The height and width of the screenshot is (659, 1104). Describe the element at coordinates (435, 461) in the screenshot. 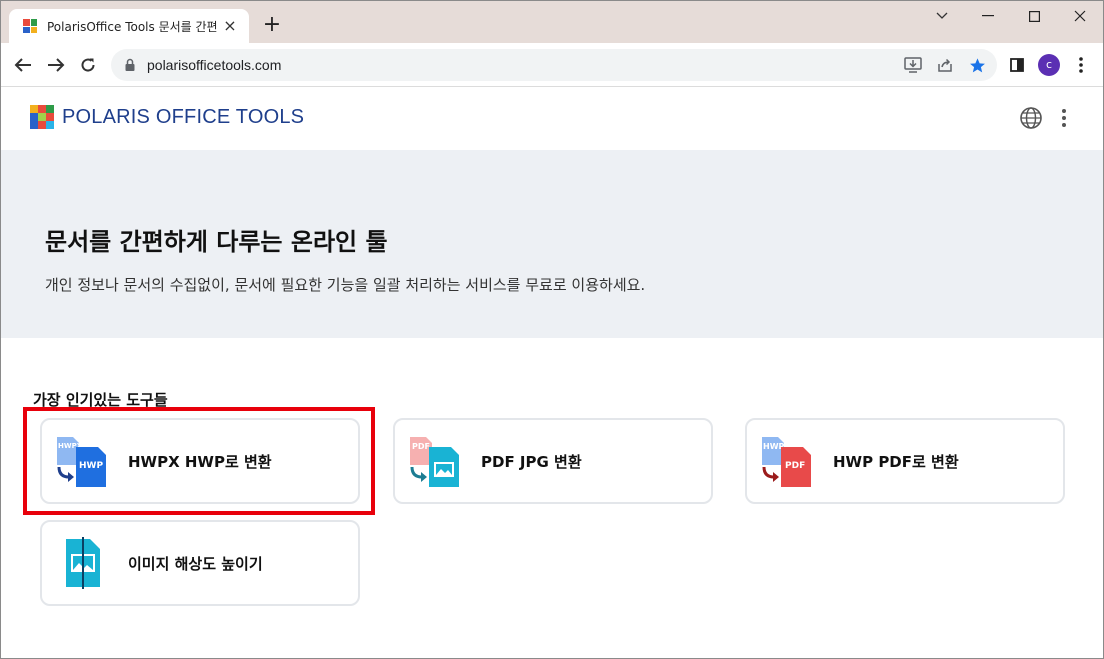

I see `pdf-to-jpg-icon: PDF` at that location.